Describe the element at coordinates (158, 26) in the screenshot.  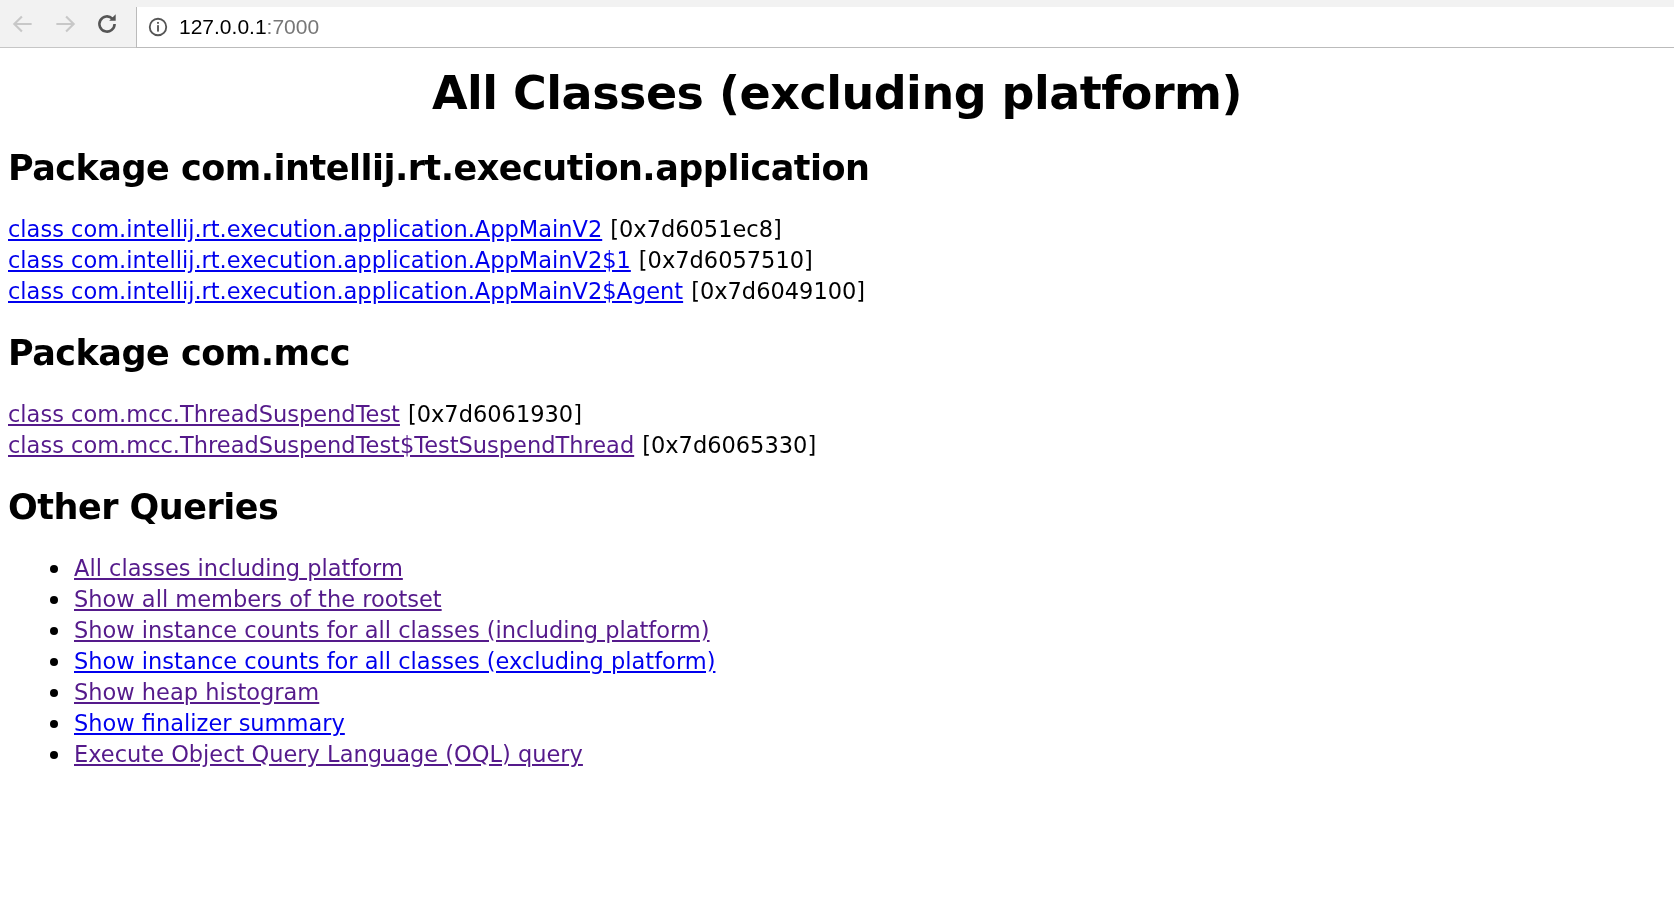
I see `info-icon` at that location.